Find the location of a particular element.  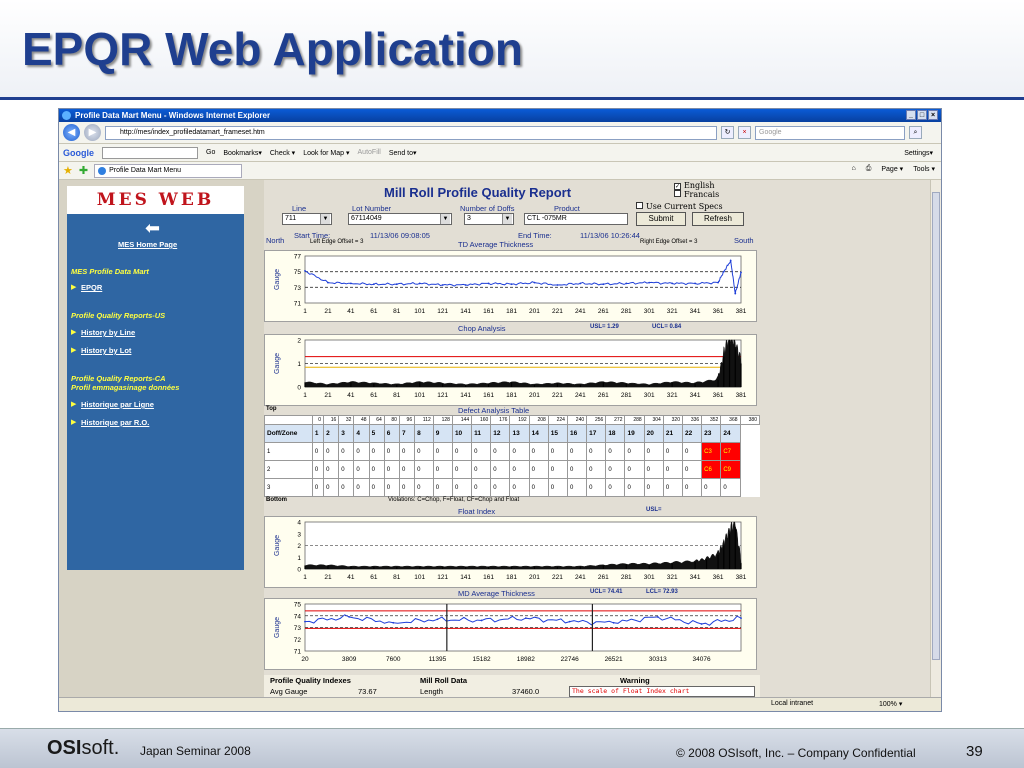

table-cell: 160 is located at coordinates (481, 420).